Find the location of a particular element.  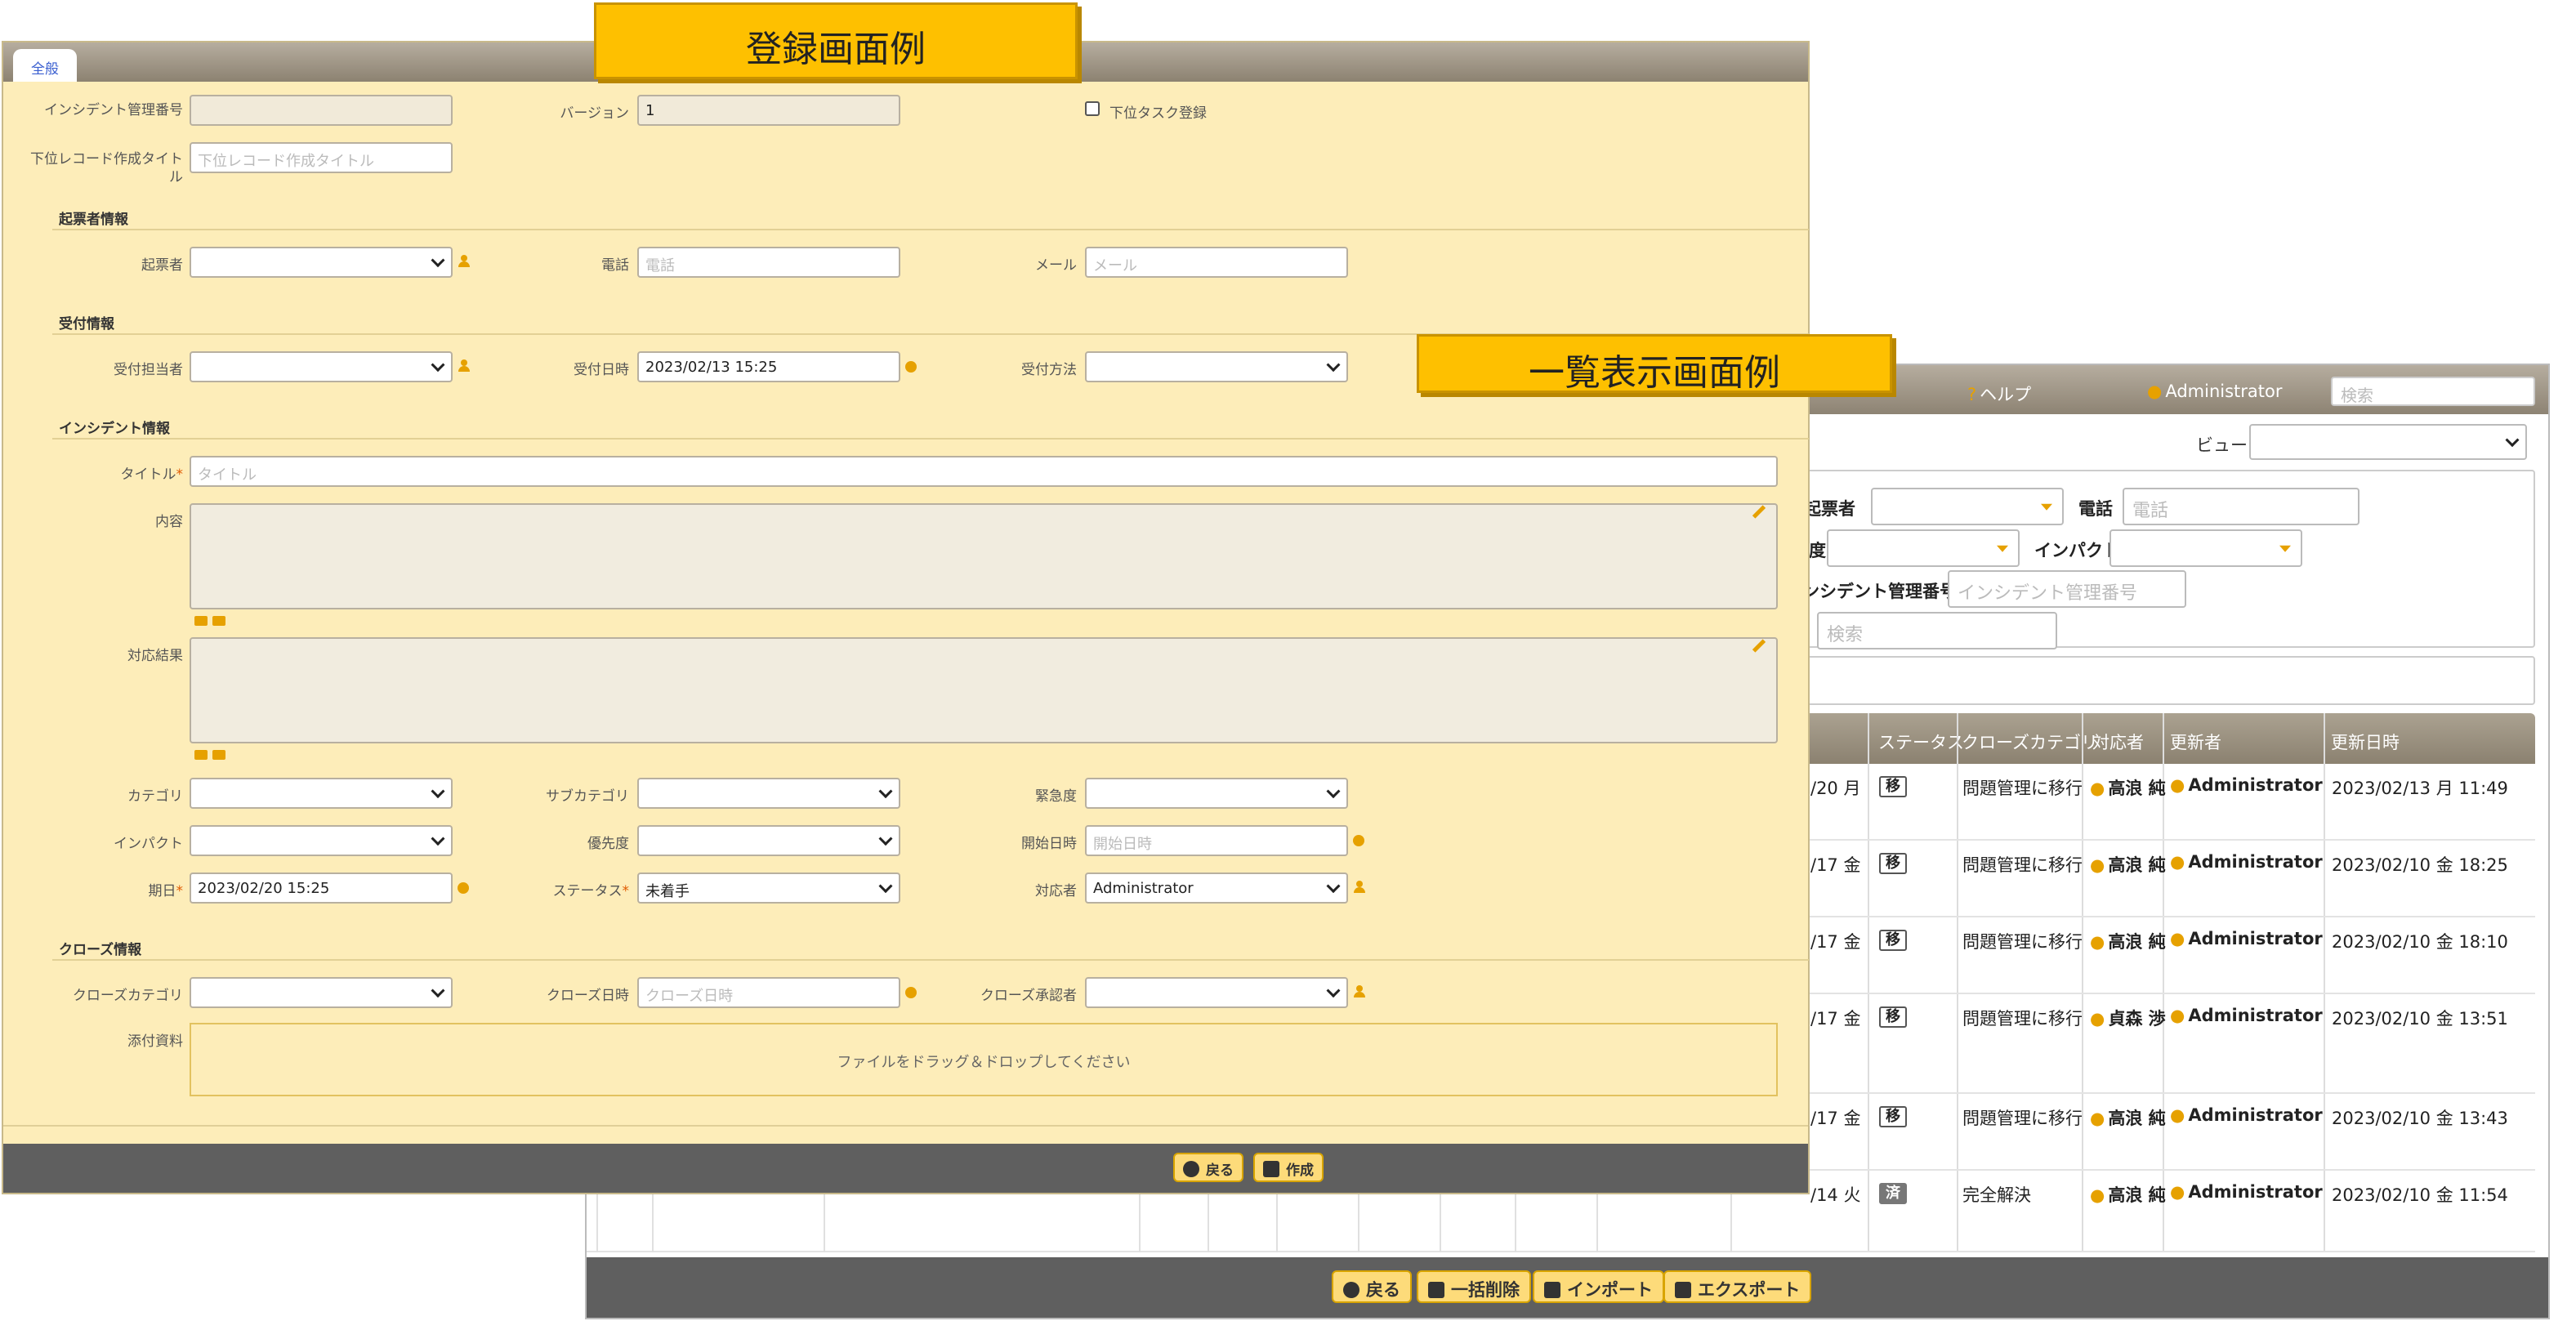

received-at-input: 2023/02/13 15:25 is located at coordinates (769, 366).